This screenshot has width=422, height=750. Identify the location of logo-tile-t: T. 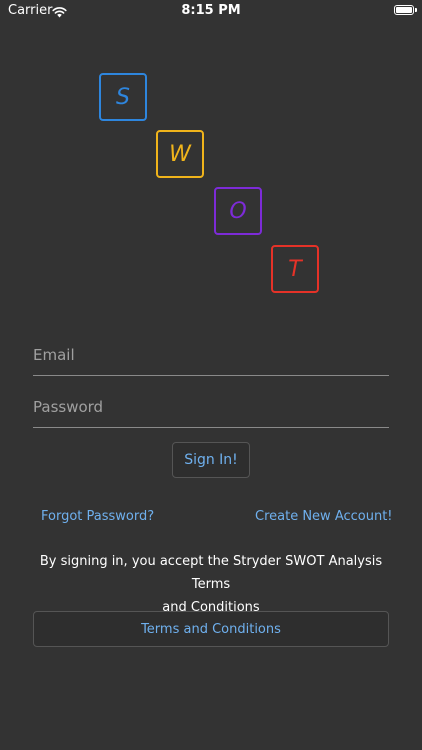
(295, 269).